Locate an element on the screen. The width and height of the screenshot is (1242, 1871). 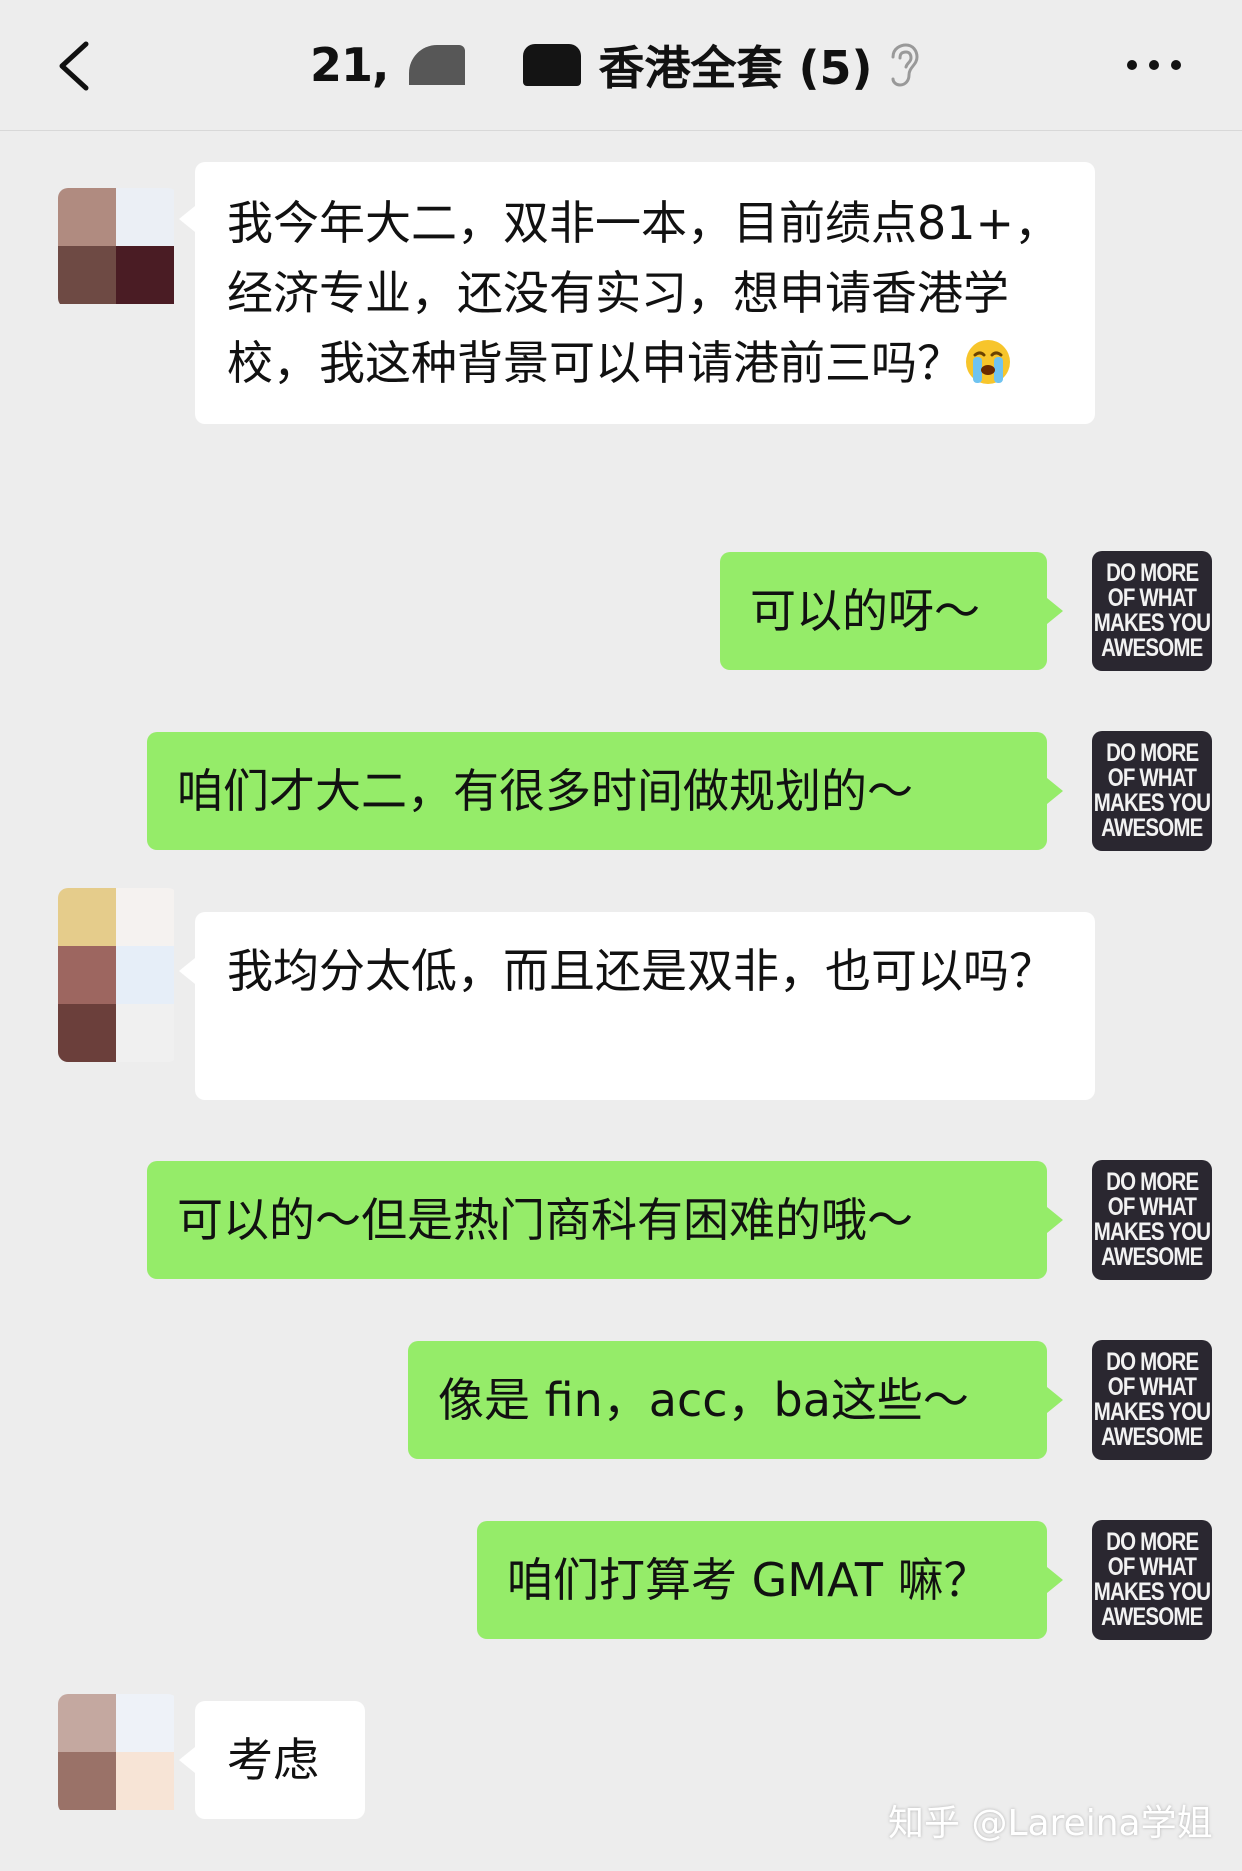
message-bubble-left: 考虑 is located at coordinates (280, 1760).